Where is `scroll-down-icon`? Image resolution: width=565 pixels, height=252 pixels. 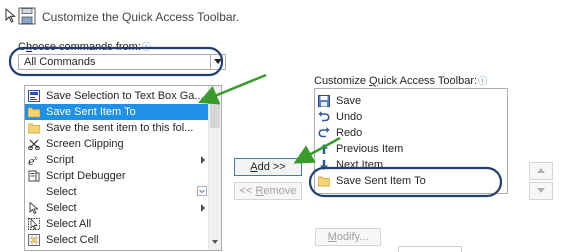
scroll-down-icon is located at coordinates (215, 242).